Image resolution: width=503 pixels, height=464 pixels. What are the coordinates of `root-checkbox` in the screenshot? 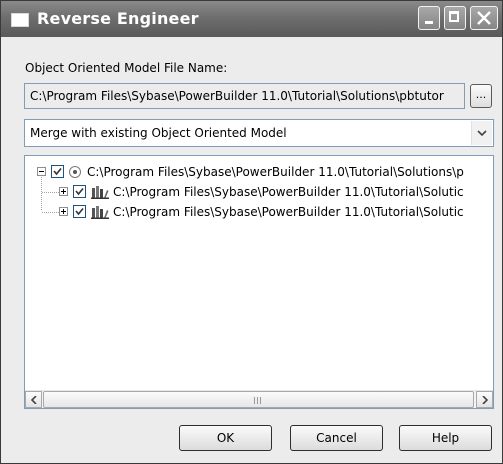 It's located at (57, 171).